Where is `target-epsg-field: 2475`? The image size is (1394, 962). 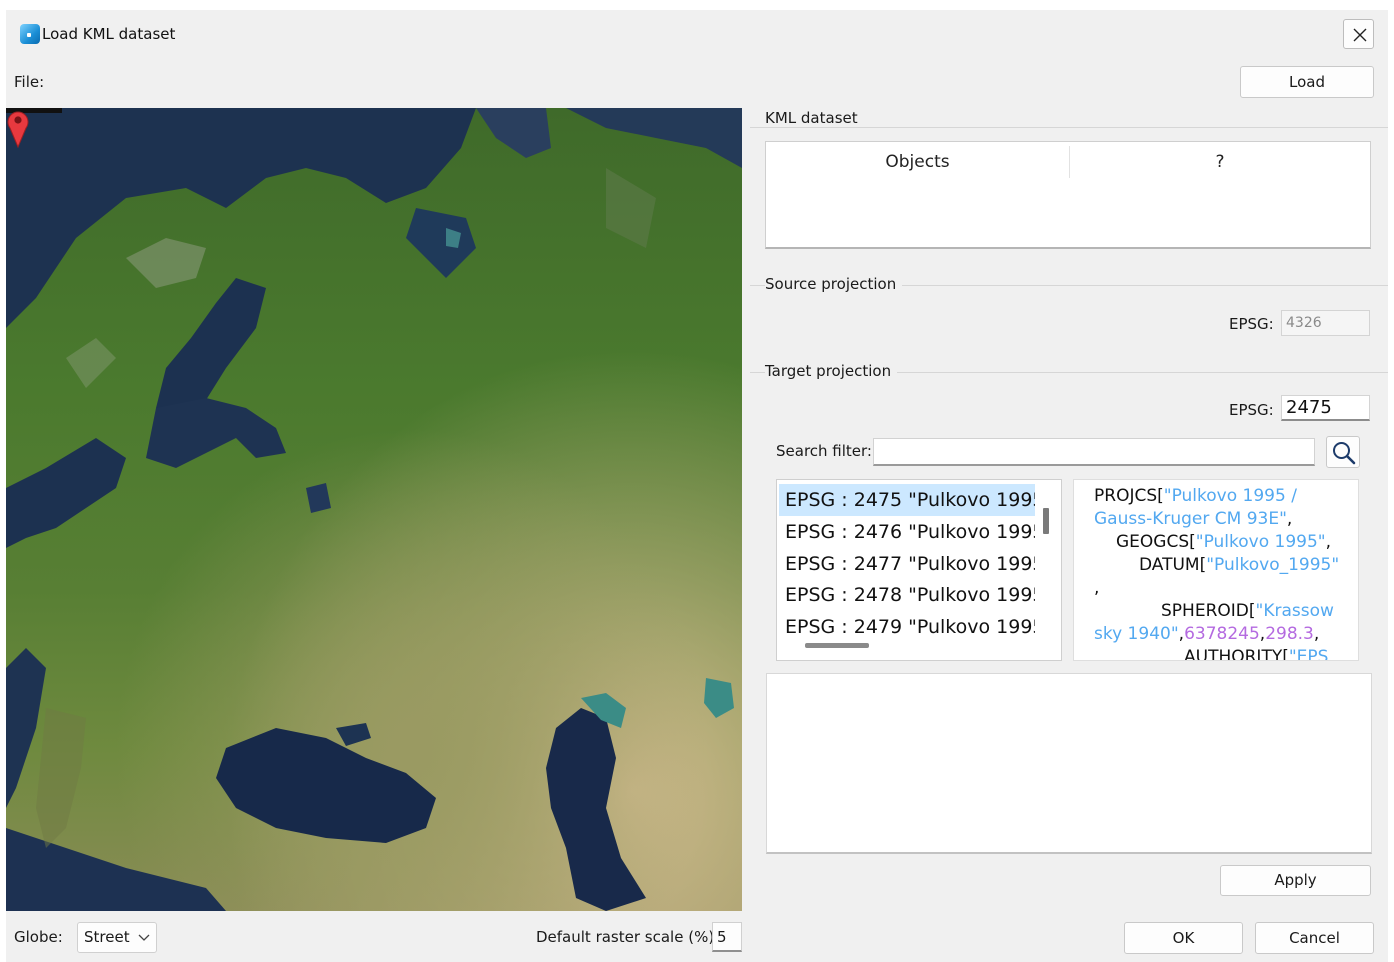
target-epsg-field: 2475 is located at coordinates (1325, 408).